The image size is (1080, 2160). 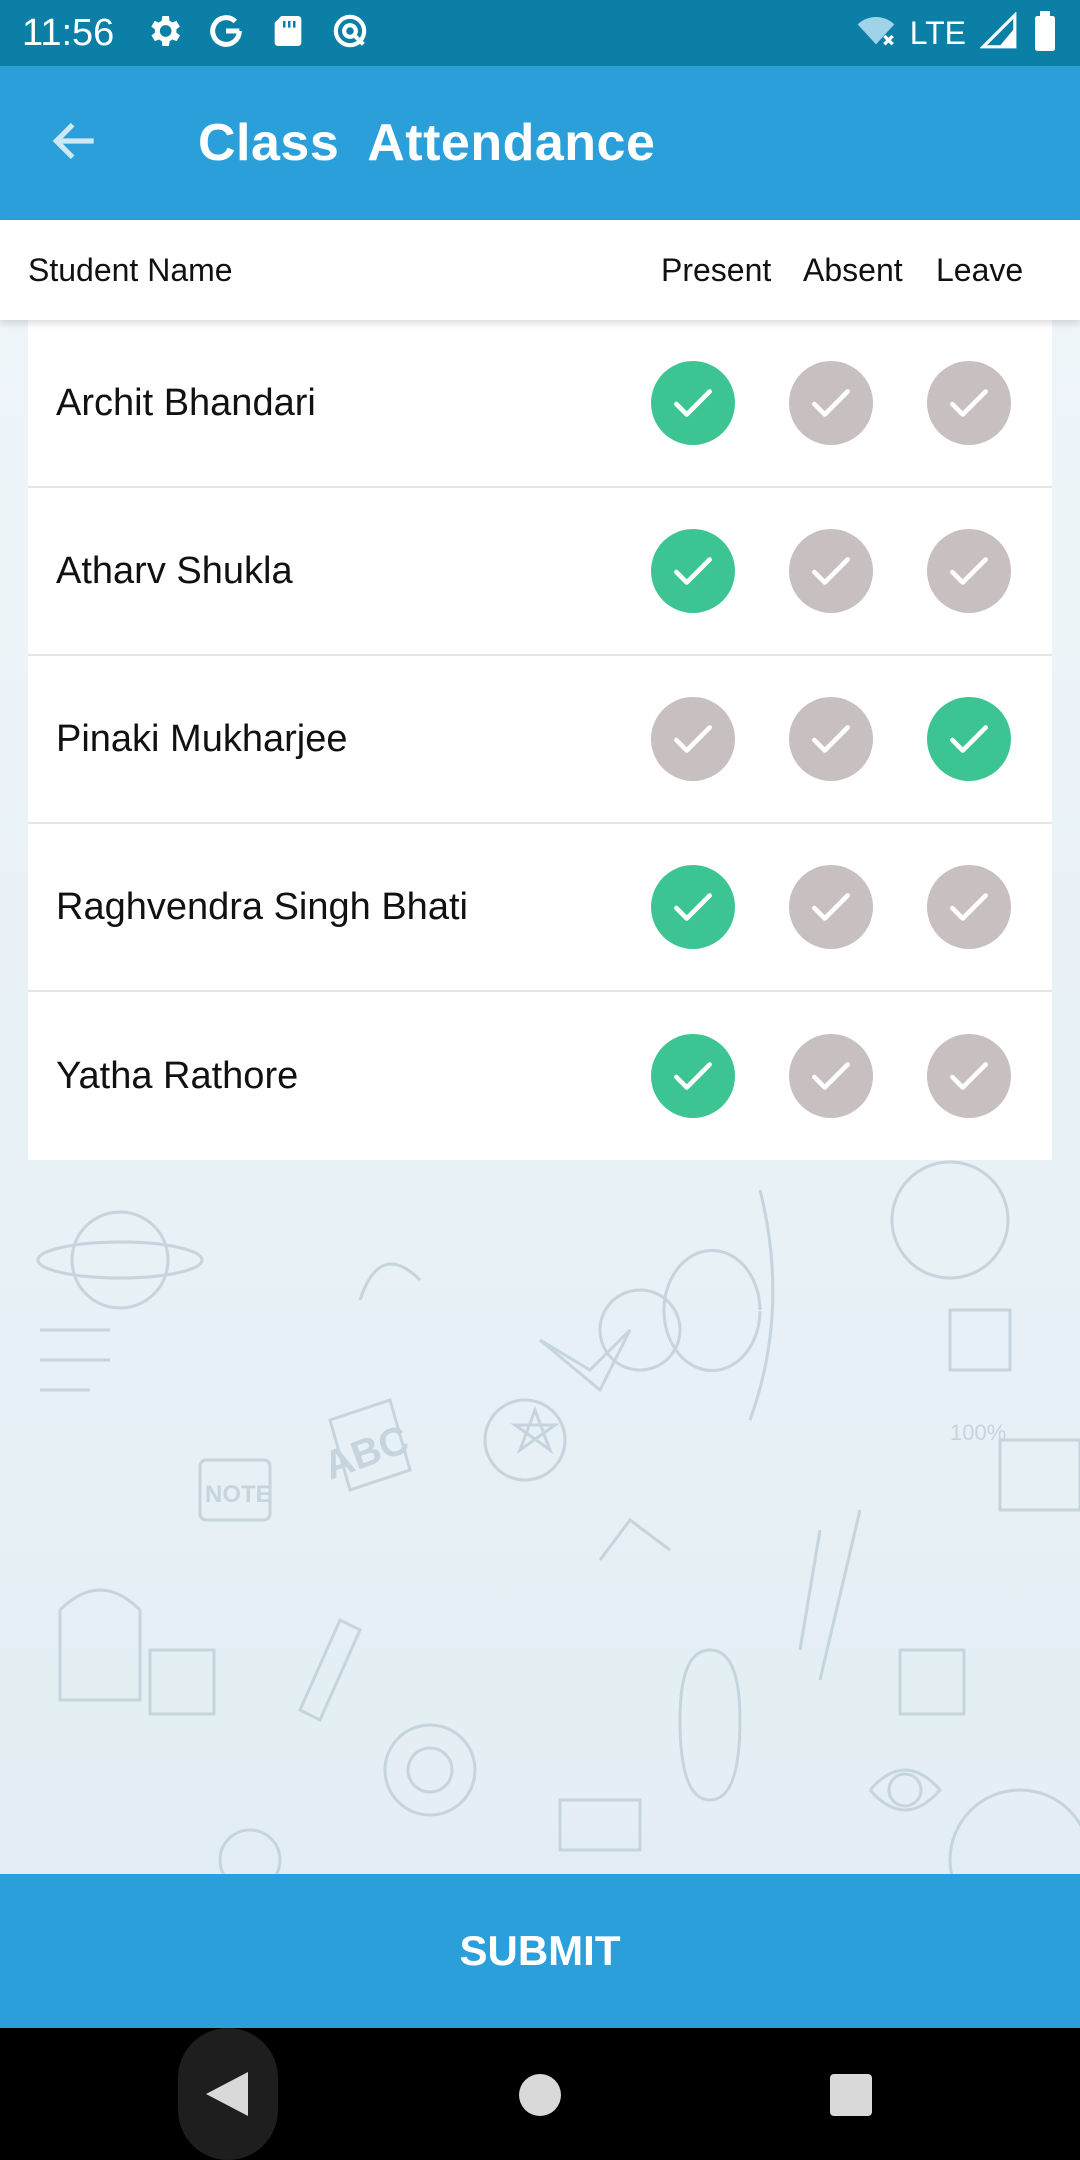 I want to click on student-row: Archit Bhandari, so click(x=540, y=404).